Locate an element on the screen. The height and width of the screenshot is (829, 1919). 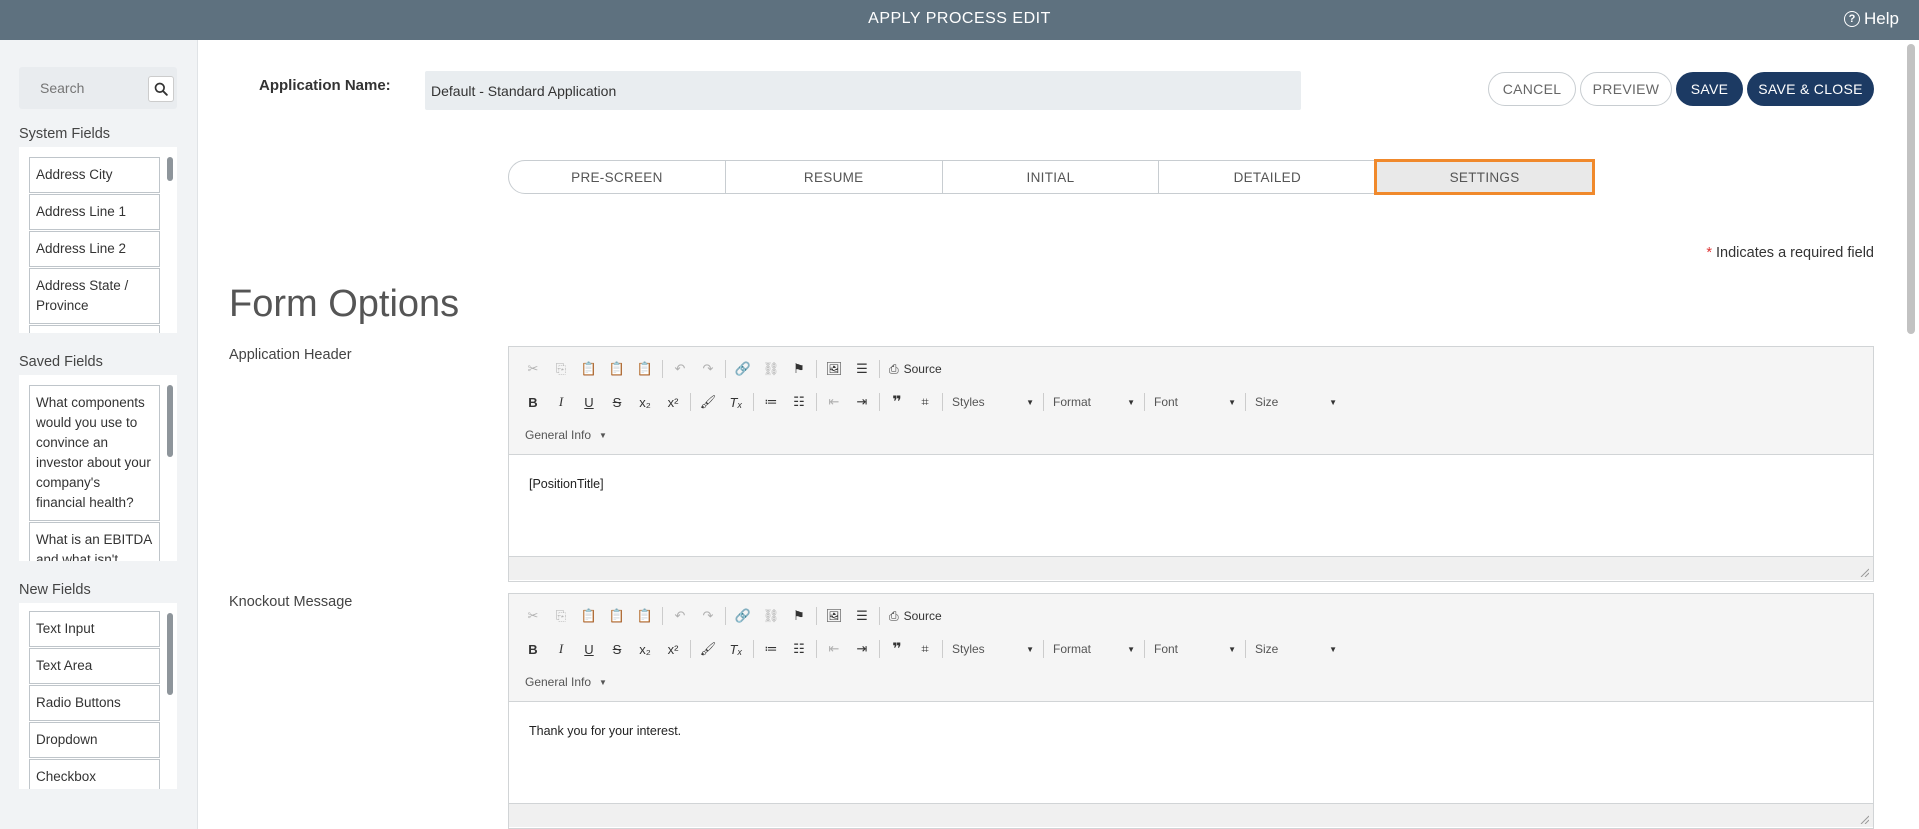
field-item: Dropdown is located at coordinates (94, 740).